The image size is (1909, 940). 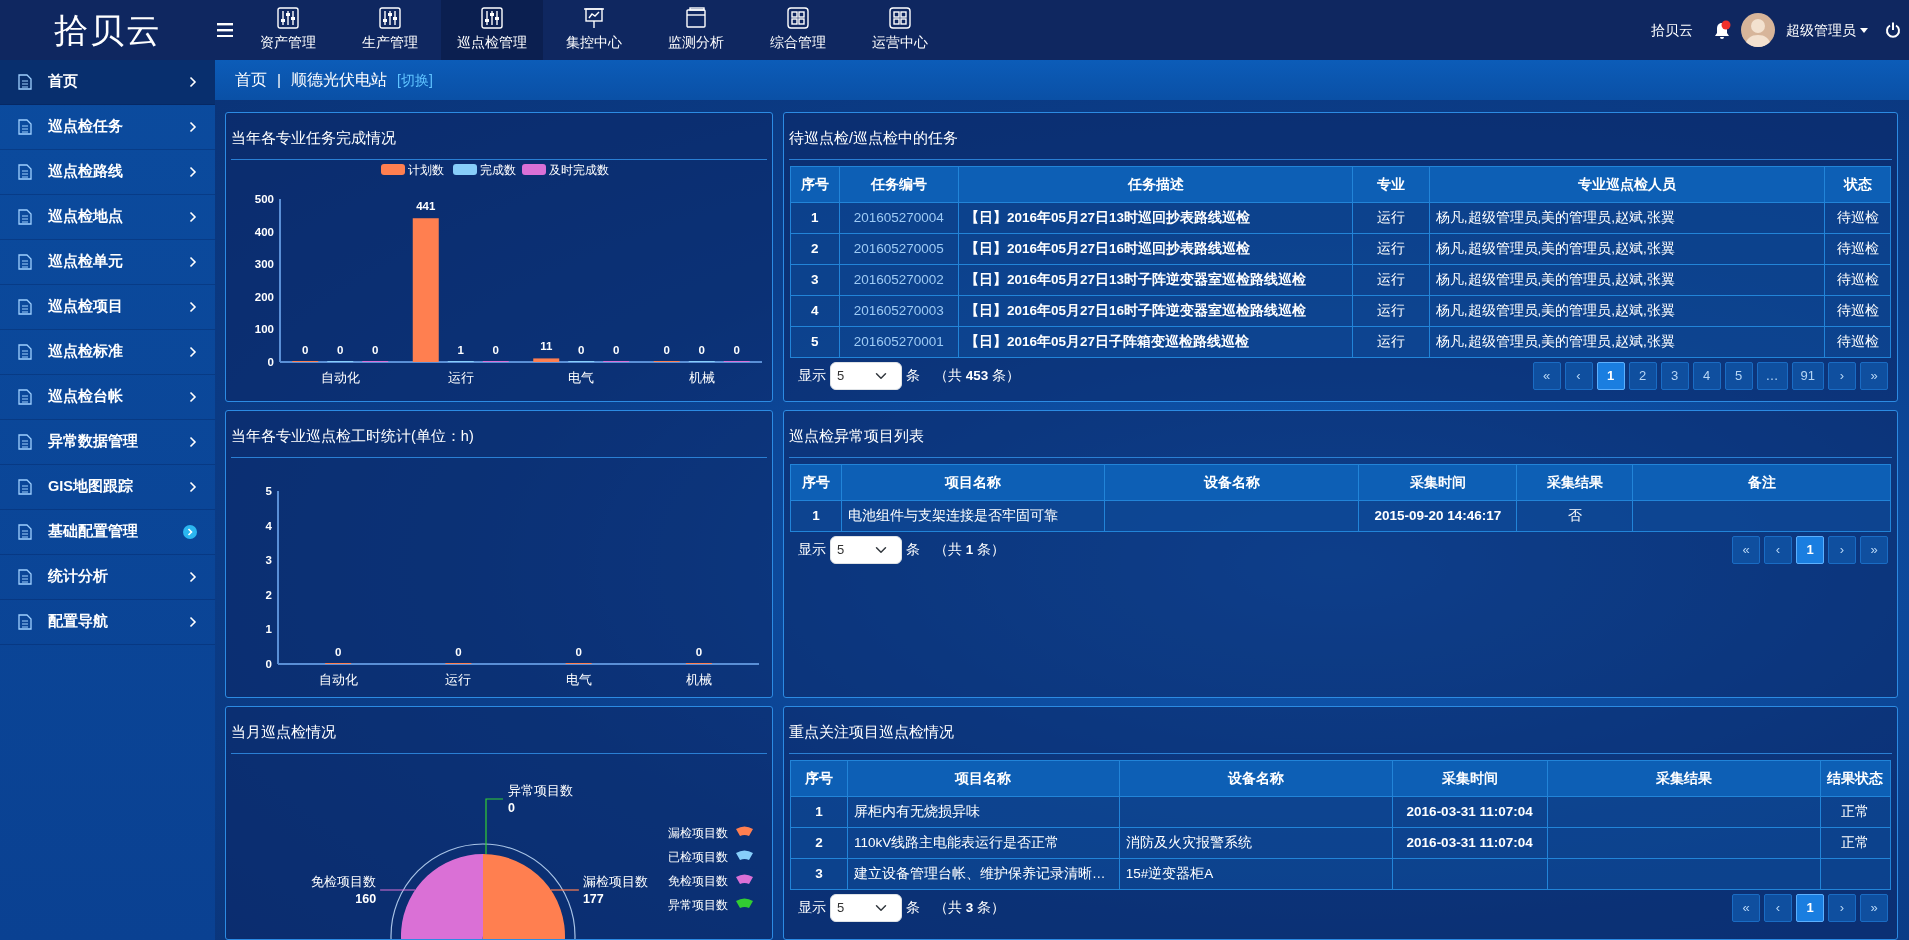 I want to click on sidebar-item: 巡点检台帐, so click(x=107, y=397).